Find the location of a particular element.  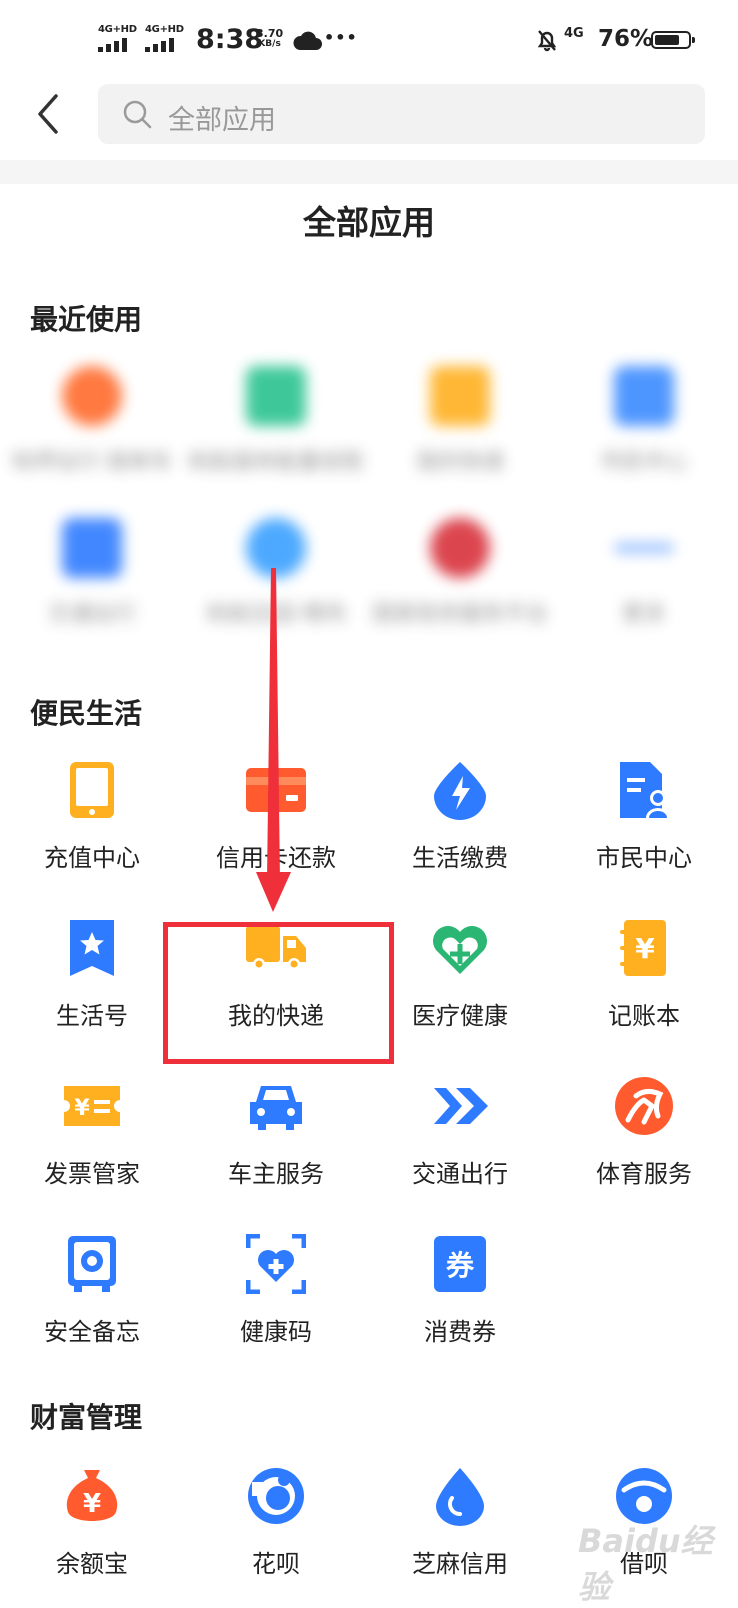

sesame-credit-icon is located at coordinates (460, 1497).